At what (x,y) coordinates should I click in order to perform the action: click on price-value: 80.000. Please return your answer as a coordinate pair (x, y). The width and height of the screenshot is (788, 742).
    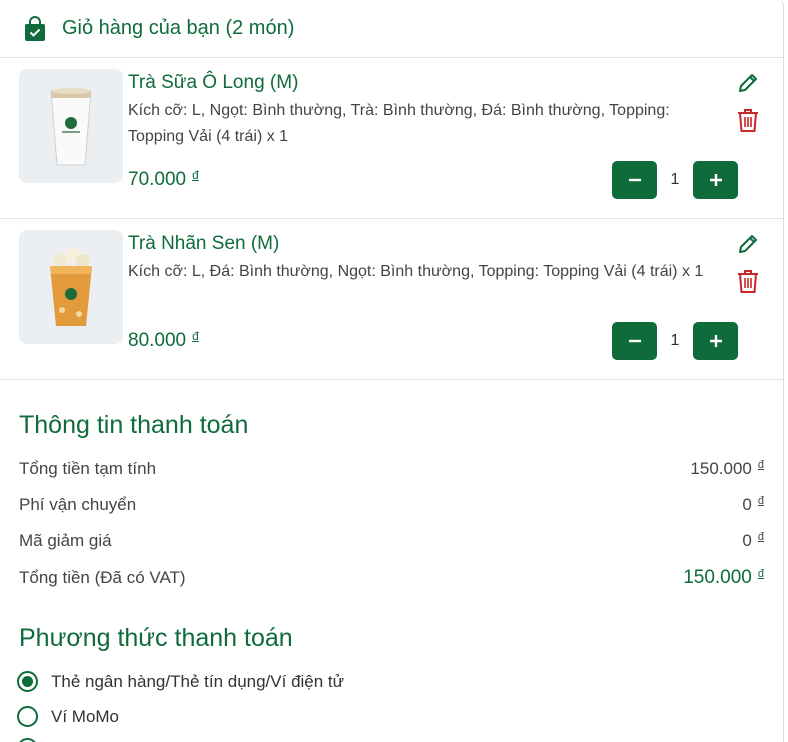
    Looking at the image, I should click on (157, 340).